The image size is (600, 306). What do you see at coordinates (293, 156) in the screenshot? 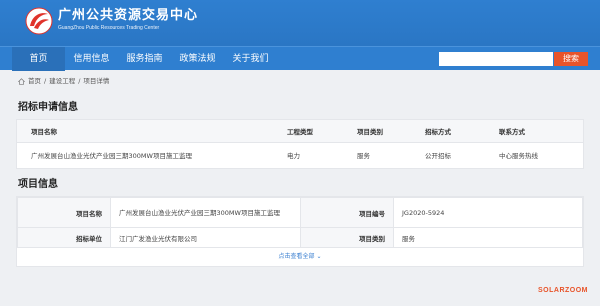
I see `engineering-type-cell: 电力` at bounding box center [293, 156].